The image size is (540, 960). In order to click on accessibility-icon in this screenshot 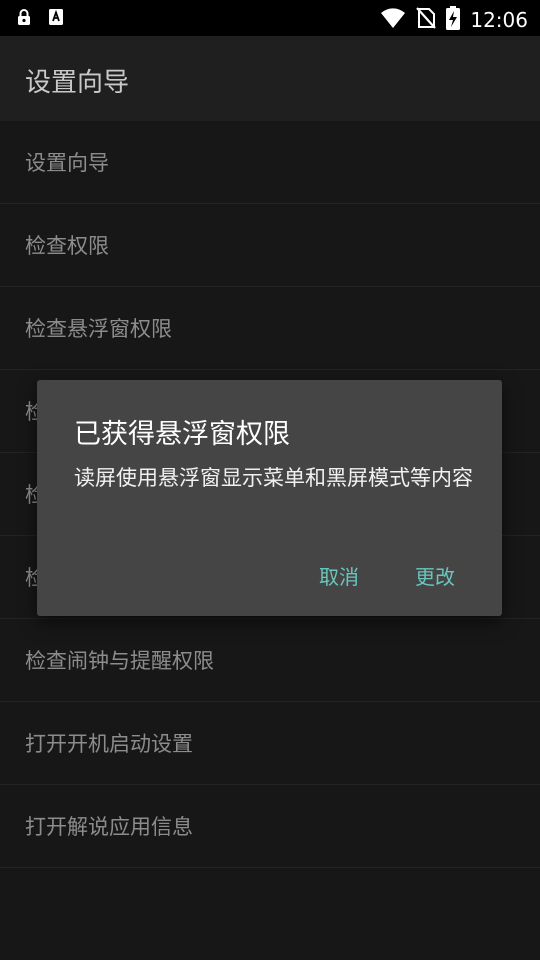, I will do `click(56, 17)`.